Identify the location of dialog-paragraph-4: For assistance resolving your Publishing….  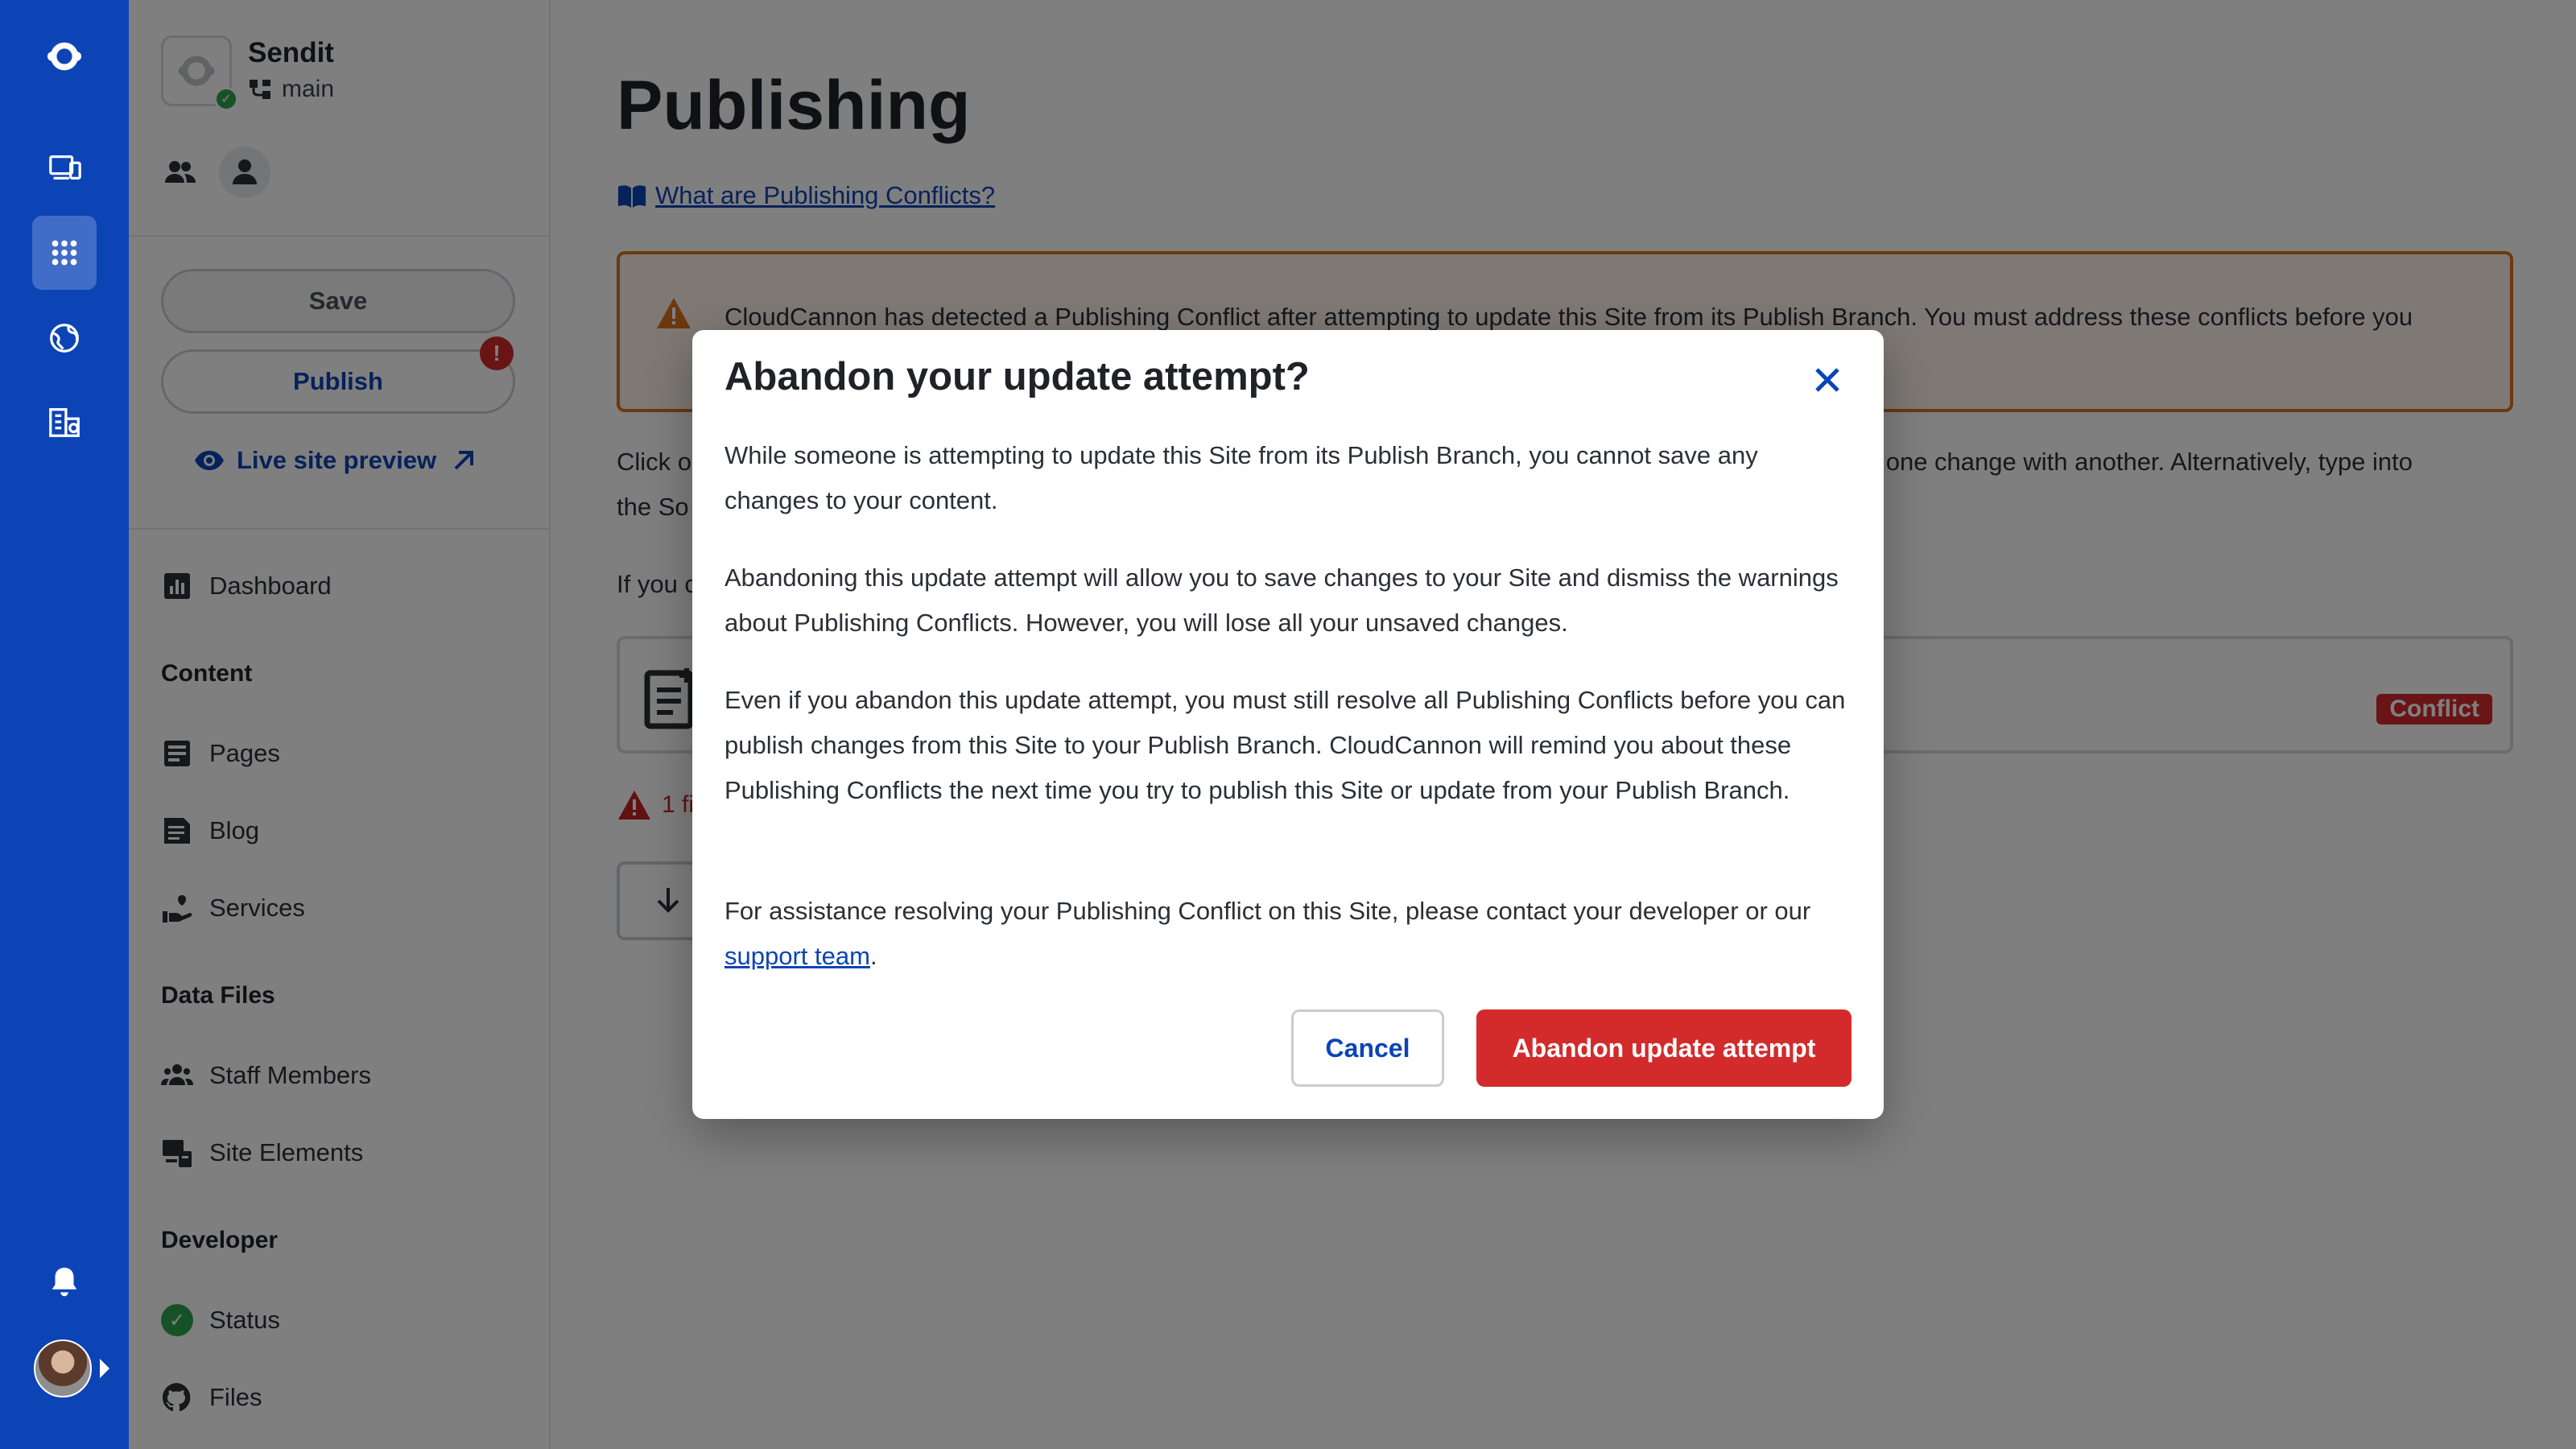
(1288, 934).